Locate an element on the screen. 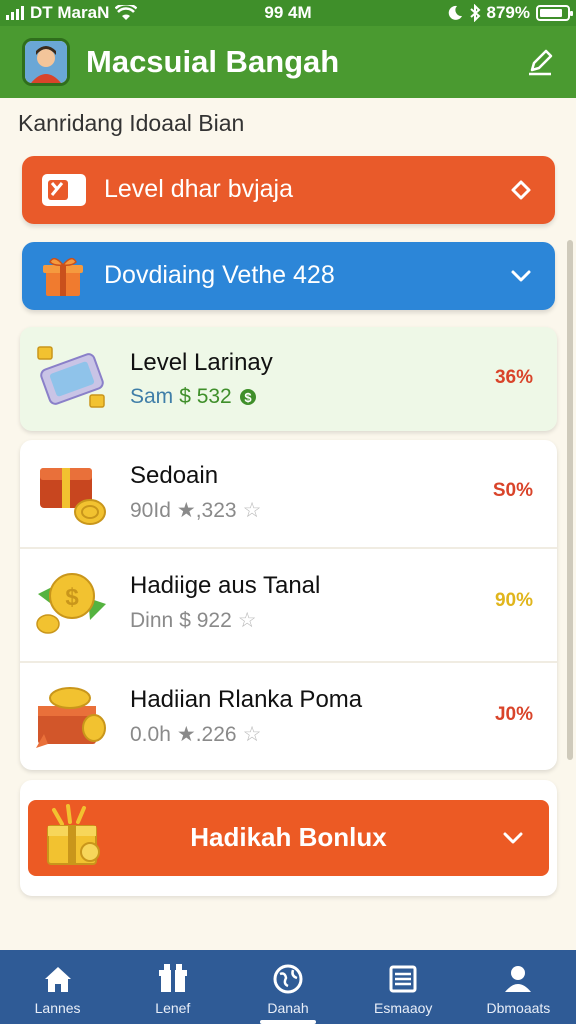 This screenshot has width=576, height=1024. item-title: Hadiige aus Tanal is located at coordinates (225, 585).